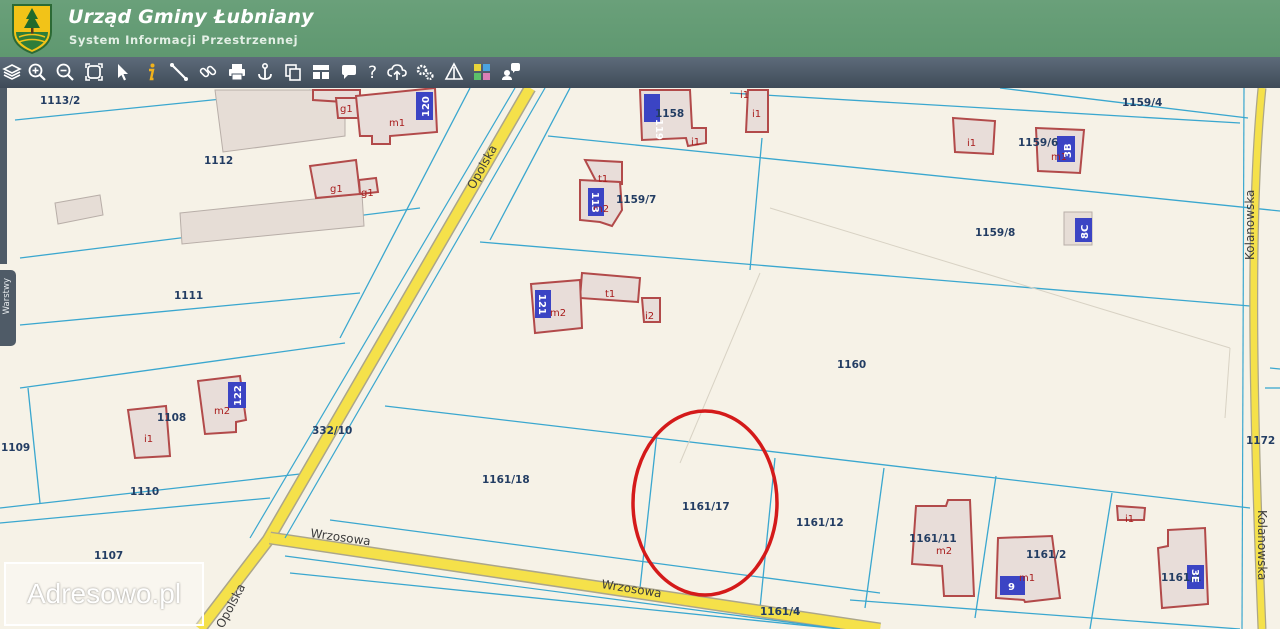 This screenshot has height=629, width=1280. Describe the element at coordinates (933, 539) in the screenshot. I see `plot-label: 1161/11` at that location.